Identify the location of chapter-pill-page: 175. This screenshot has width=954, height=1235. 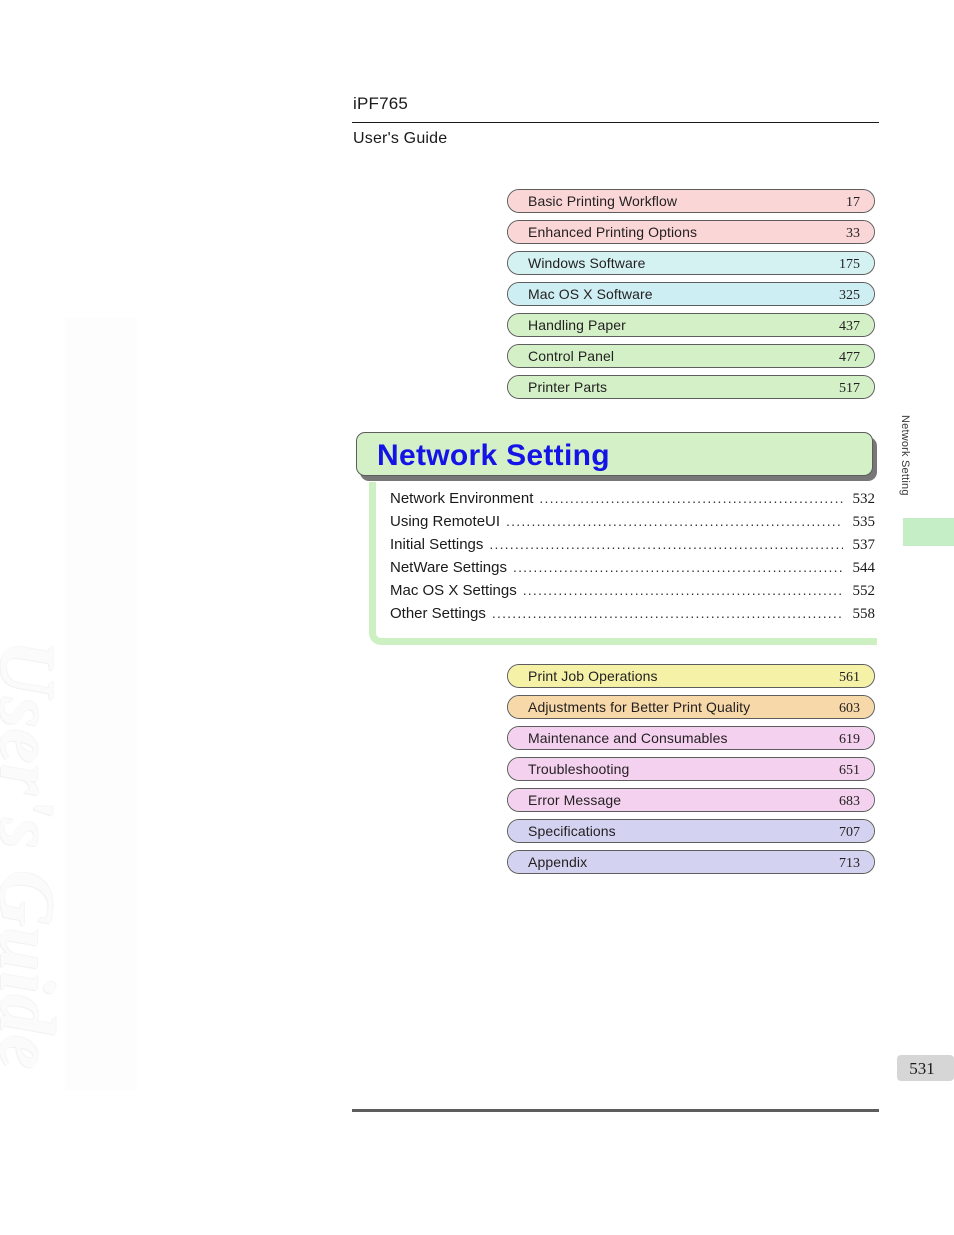
(849, 264).